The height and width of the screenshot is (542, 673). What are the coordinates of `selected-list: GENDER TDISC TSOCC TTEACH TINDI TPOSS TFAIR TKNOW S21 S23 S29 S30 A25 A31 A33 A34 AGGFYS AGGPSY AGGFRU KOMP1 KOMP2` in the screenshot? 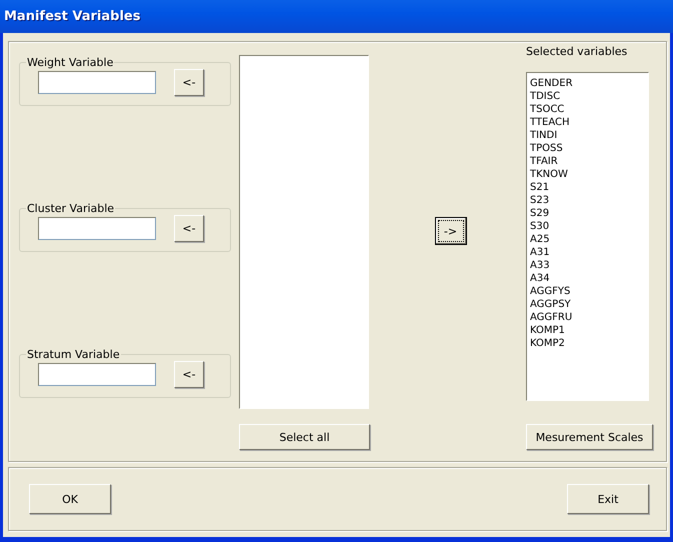 It's located at (587, 236).